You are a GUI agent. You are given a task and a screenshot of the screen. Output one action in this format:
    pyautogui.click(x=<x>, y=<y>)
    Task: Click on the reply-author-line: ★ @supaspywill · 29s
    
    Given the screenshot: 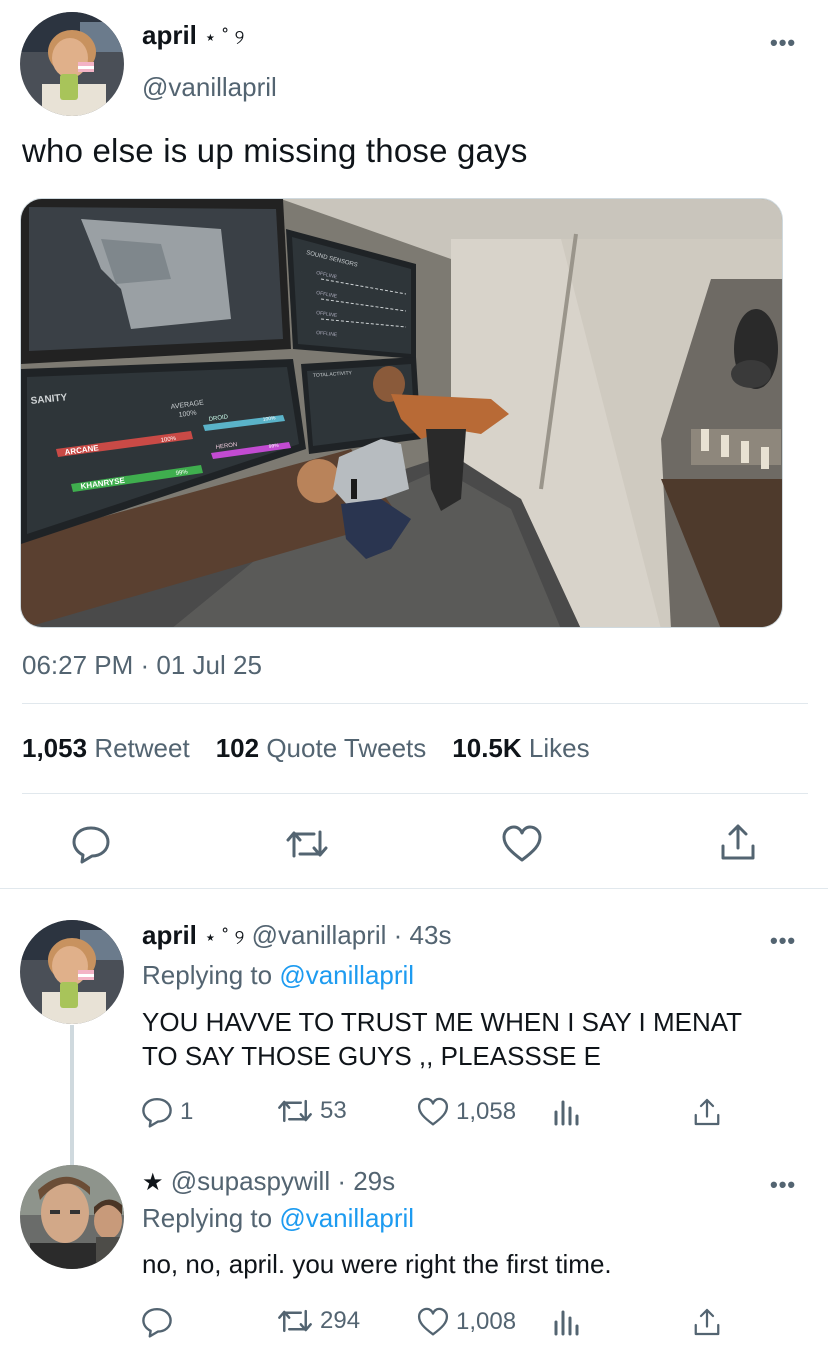 What is the action you would take?
    pyautogui.click(x=268, y=1181)
    